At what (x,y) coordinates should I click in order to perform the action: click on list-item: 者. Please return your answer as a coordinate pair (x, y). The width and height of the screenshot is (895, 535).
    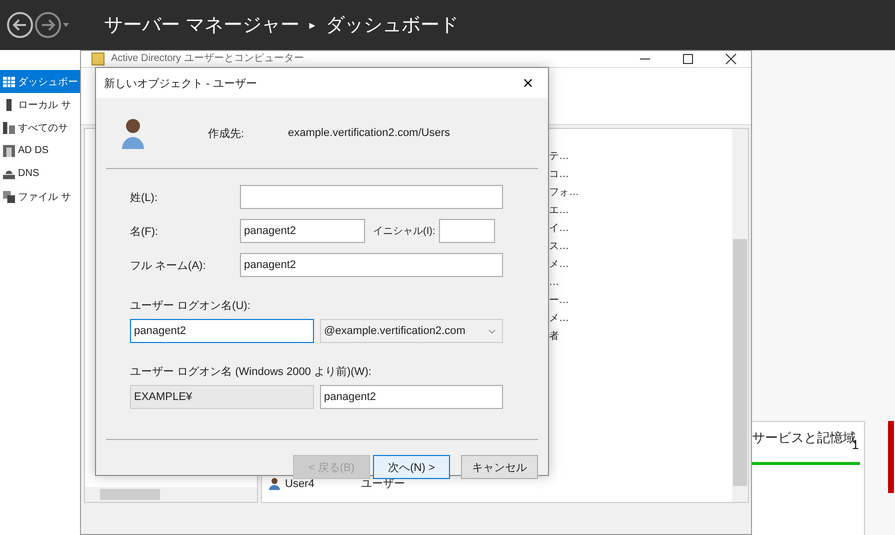
    Looking at the image, I should click on (564, 336).